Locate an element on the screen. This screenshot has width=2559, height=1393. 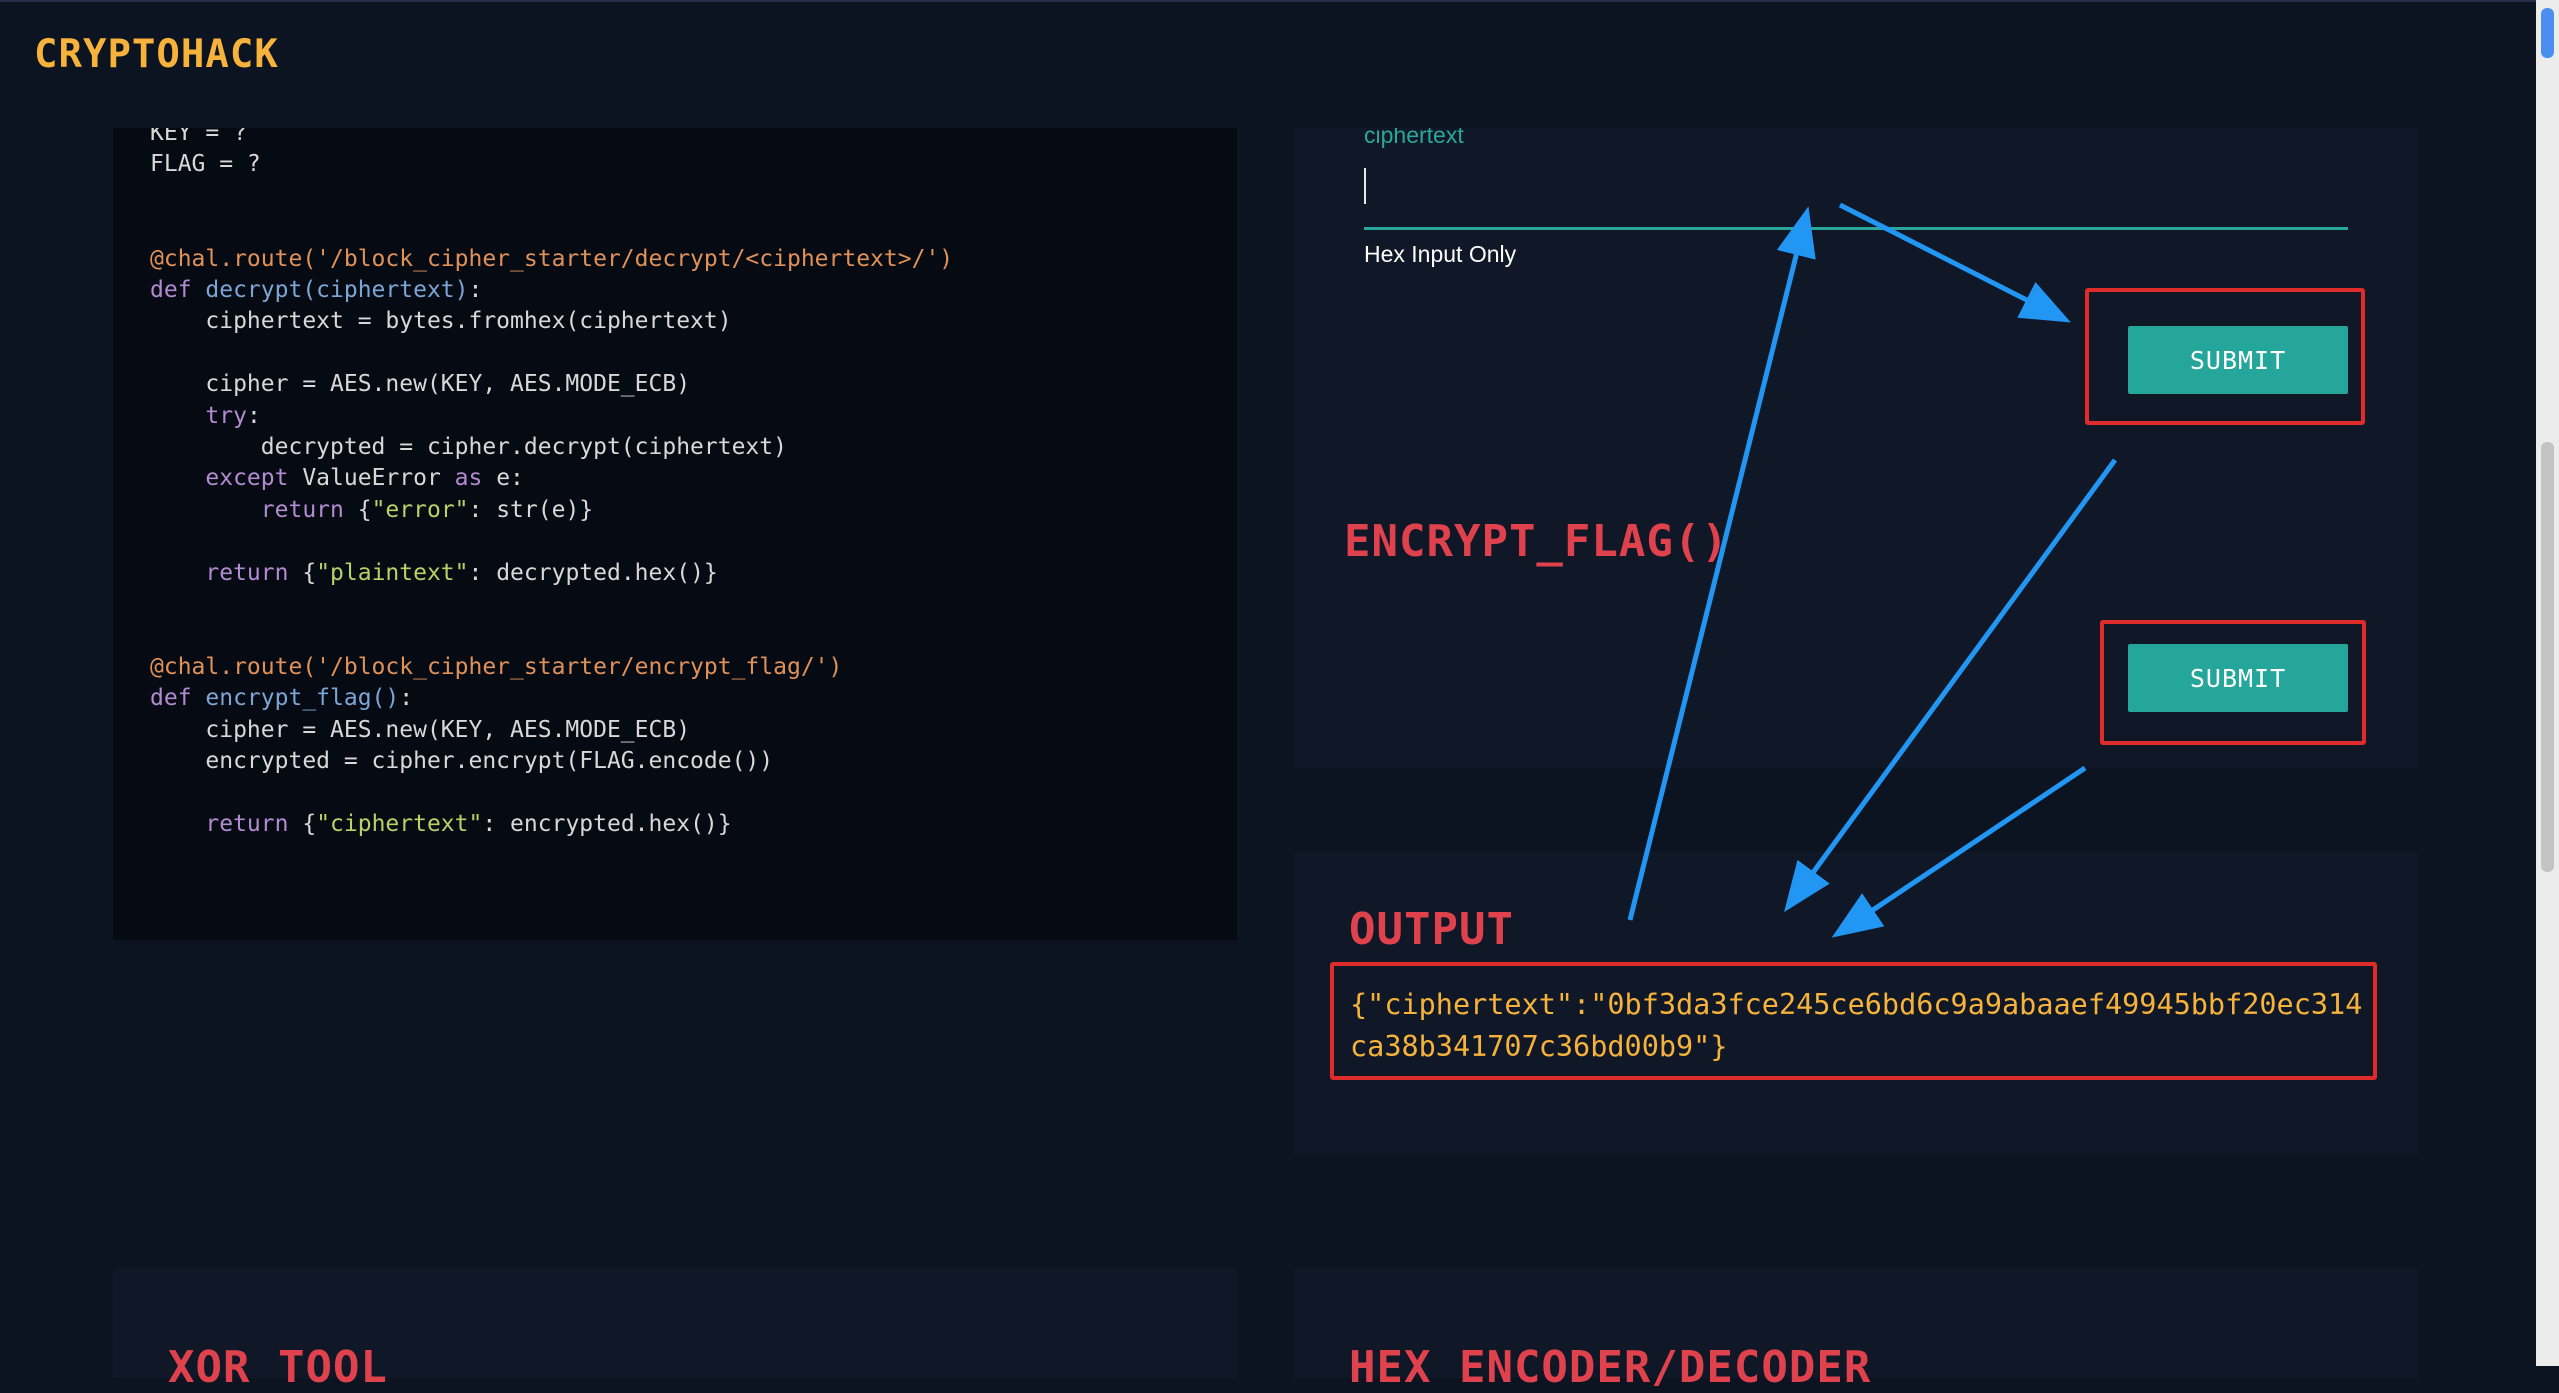
arrow-input-to-decrypt-submit is located at coordinates (1954, 262).